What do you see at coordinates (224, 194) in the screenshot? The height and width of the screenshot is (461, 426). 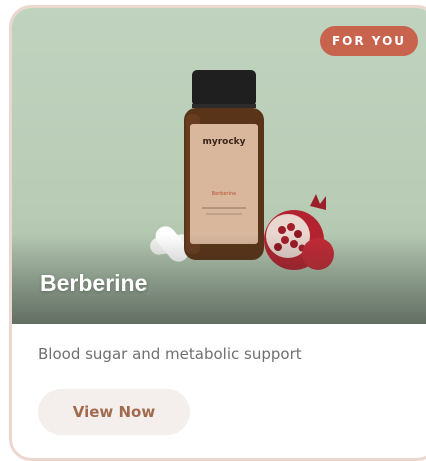 I see `bottle-label-text: Berberine` at bounding box center [224, 194].